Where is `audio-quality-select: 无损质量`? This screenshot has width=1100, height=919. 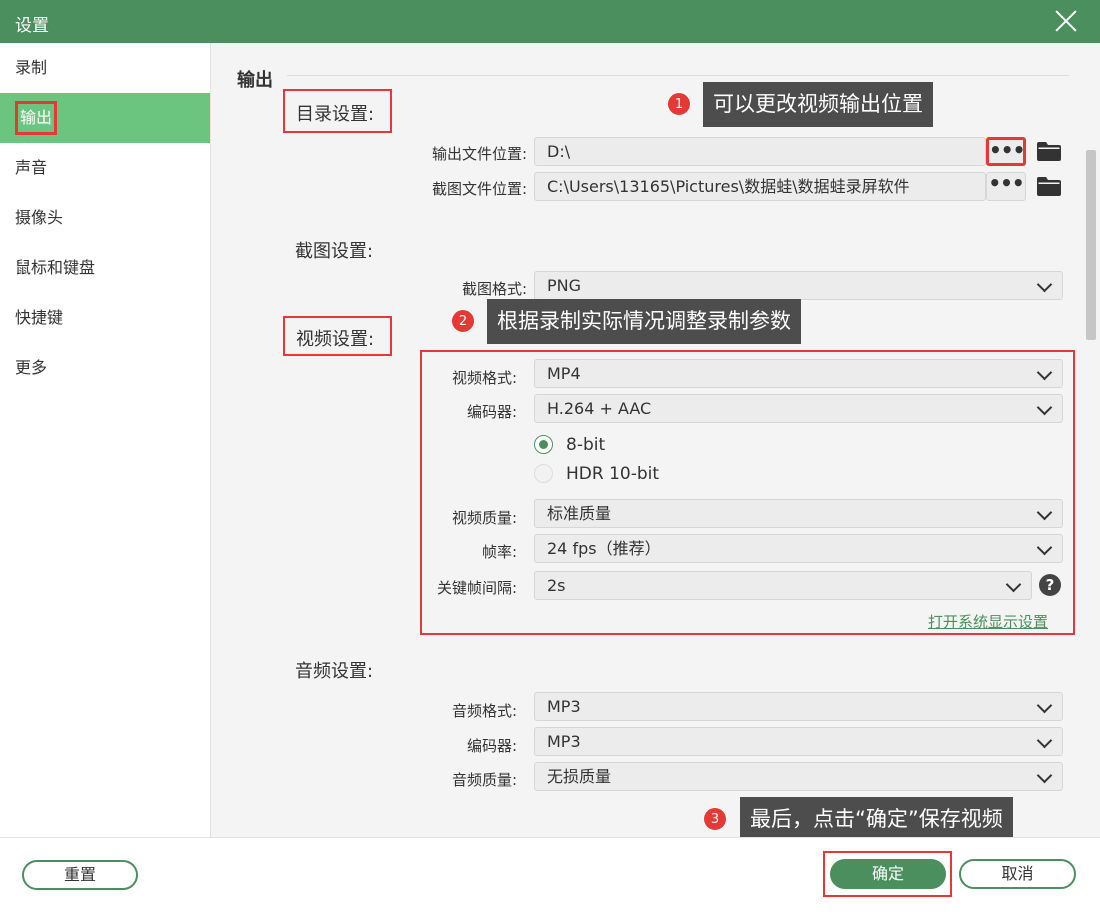
audio-quality-select: 无损质量 is located at coordinates (798, 776).